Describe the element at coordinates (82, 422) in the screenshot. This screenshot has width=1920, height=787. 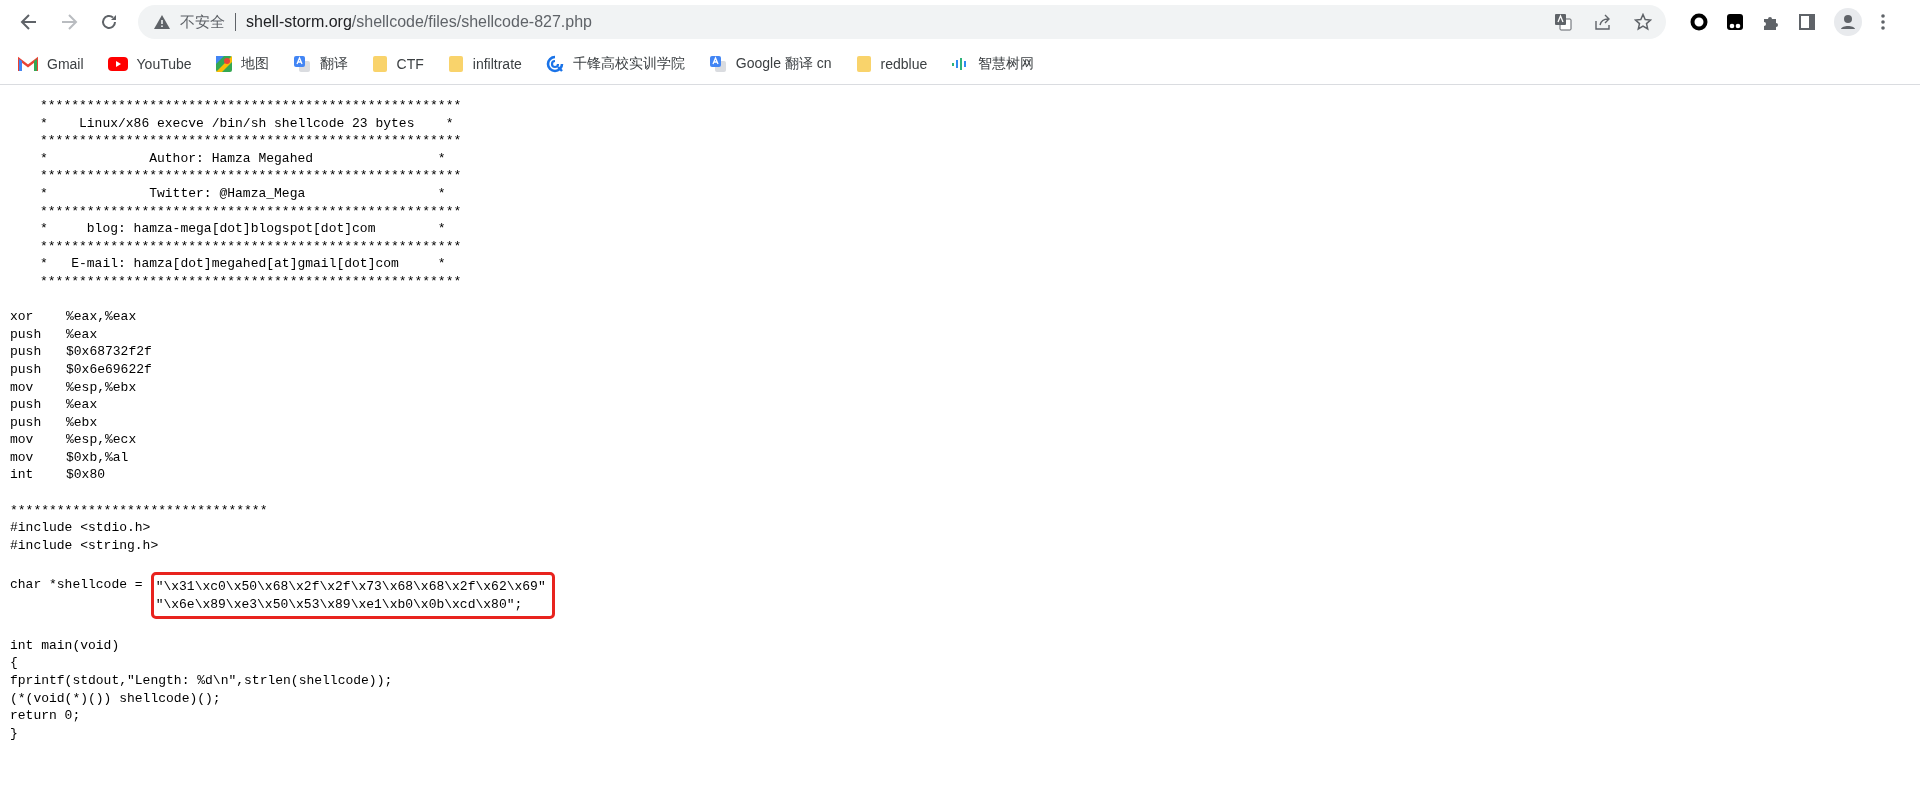
I see `operands: %ebx` at that location.